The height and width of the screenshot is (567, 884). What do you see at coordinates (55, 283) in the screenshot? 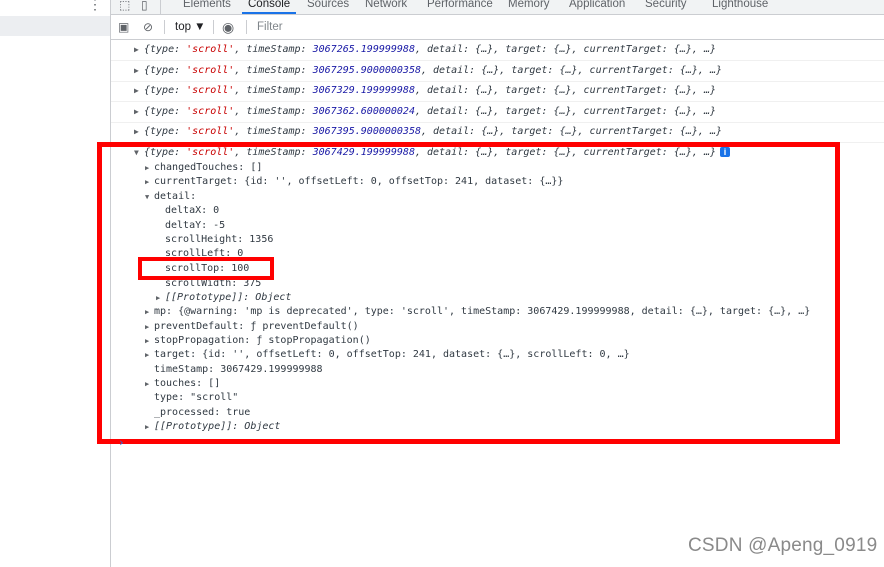
I see `page-pane: ⋮` at bounding box center [55, 283].